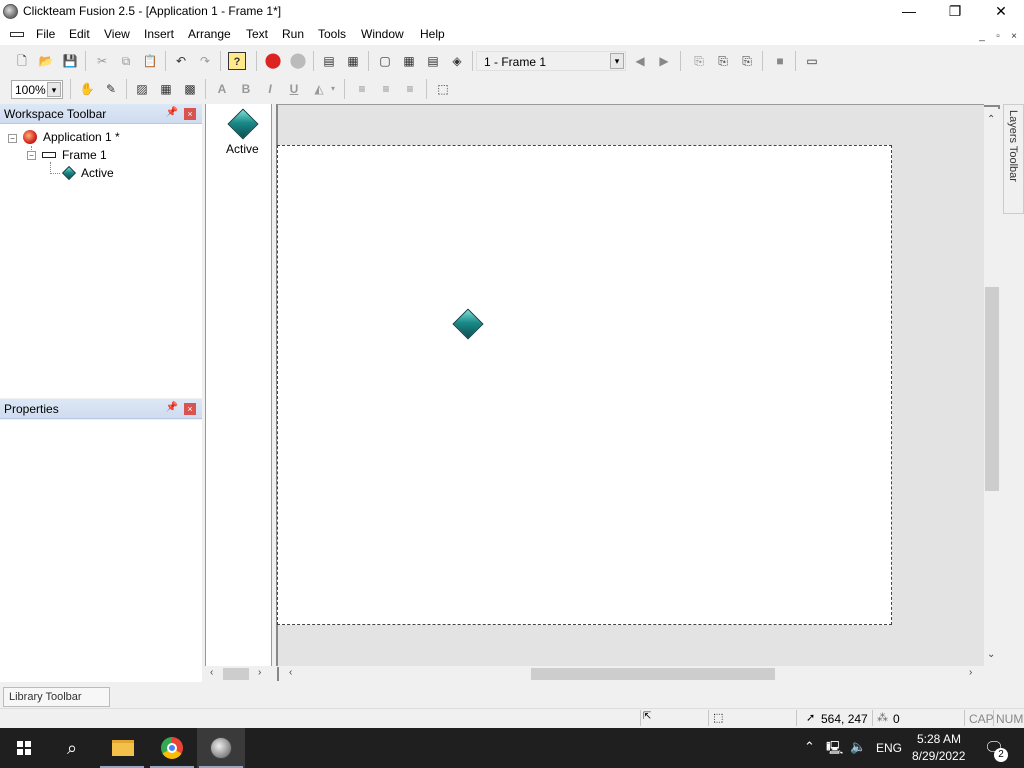 The height and width of the screenshot is (768, 1024). I want to click on rows-icon: ▤, so click(433, 61).